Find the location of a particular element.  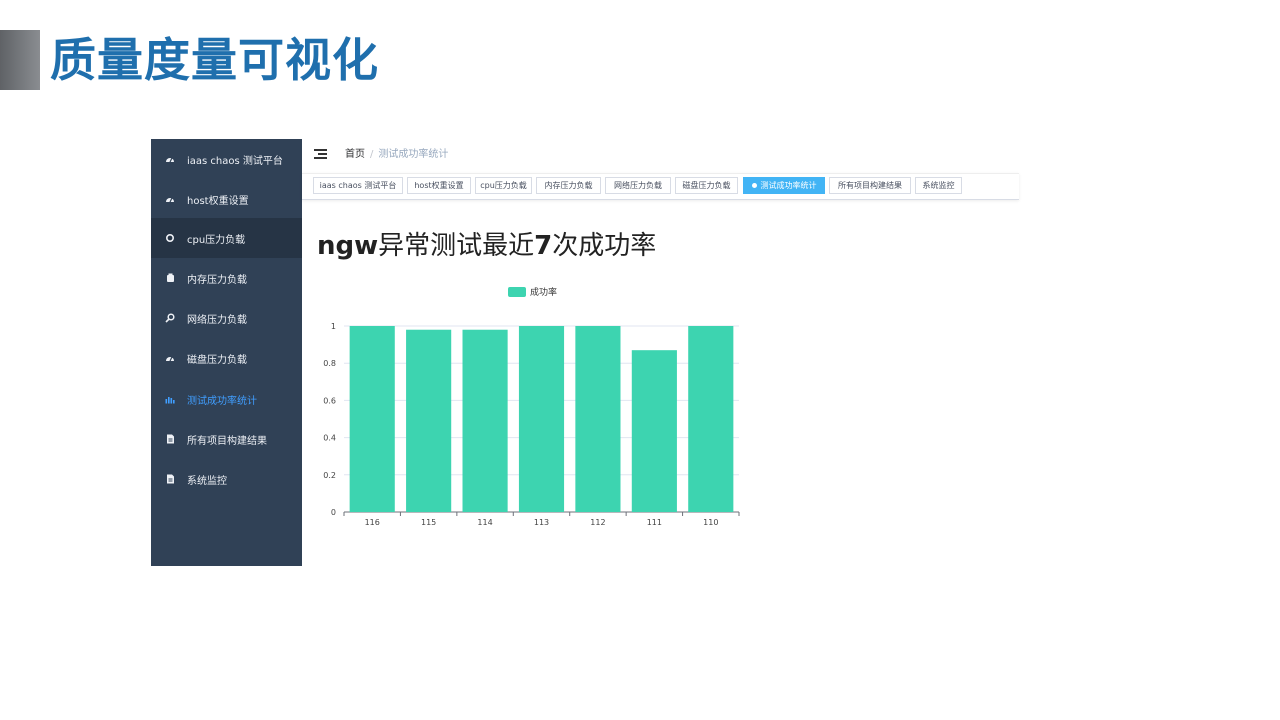

gear-icon is located at coordinates (170, 238).